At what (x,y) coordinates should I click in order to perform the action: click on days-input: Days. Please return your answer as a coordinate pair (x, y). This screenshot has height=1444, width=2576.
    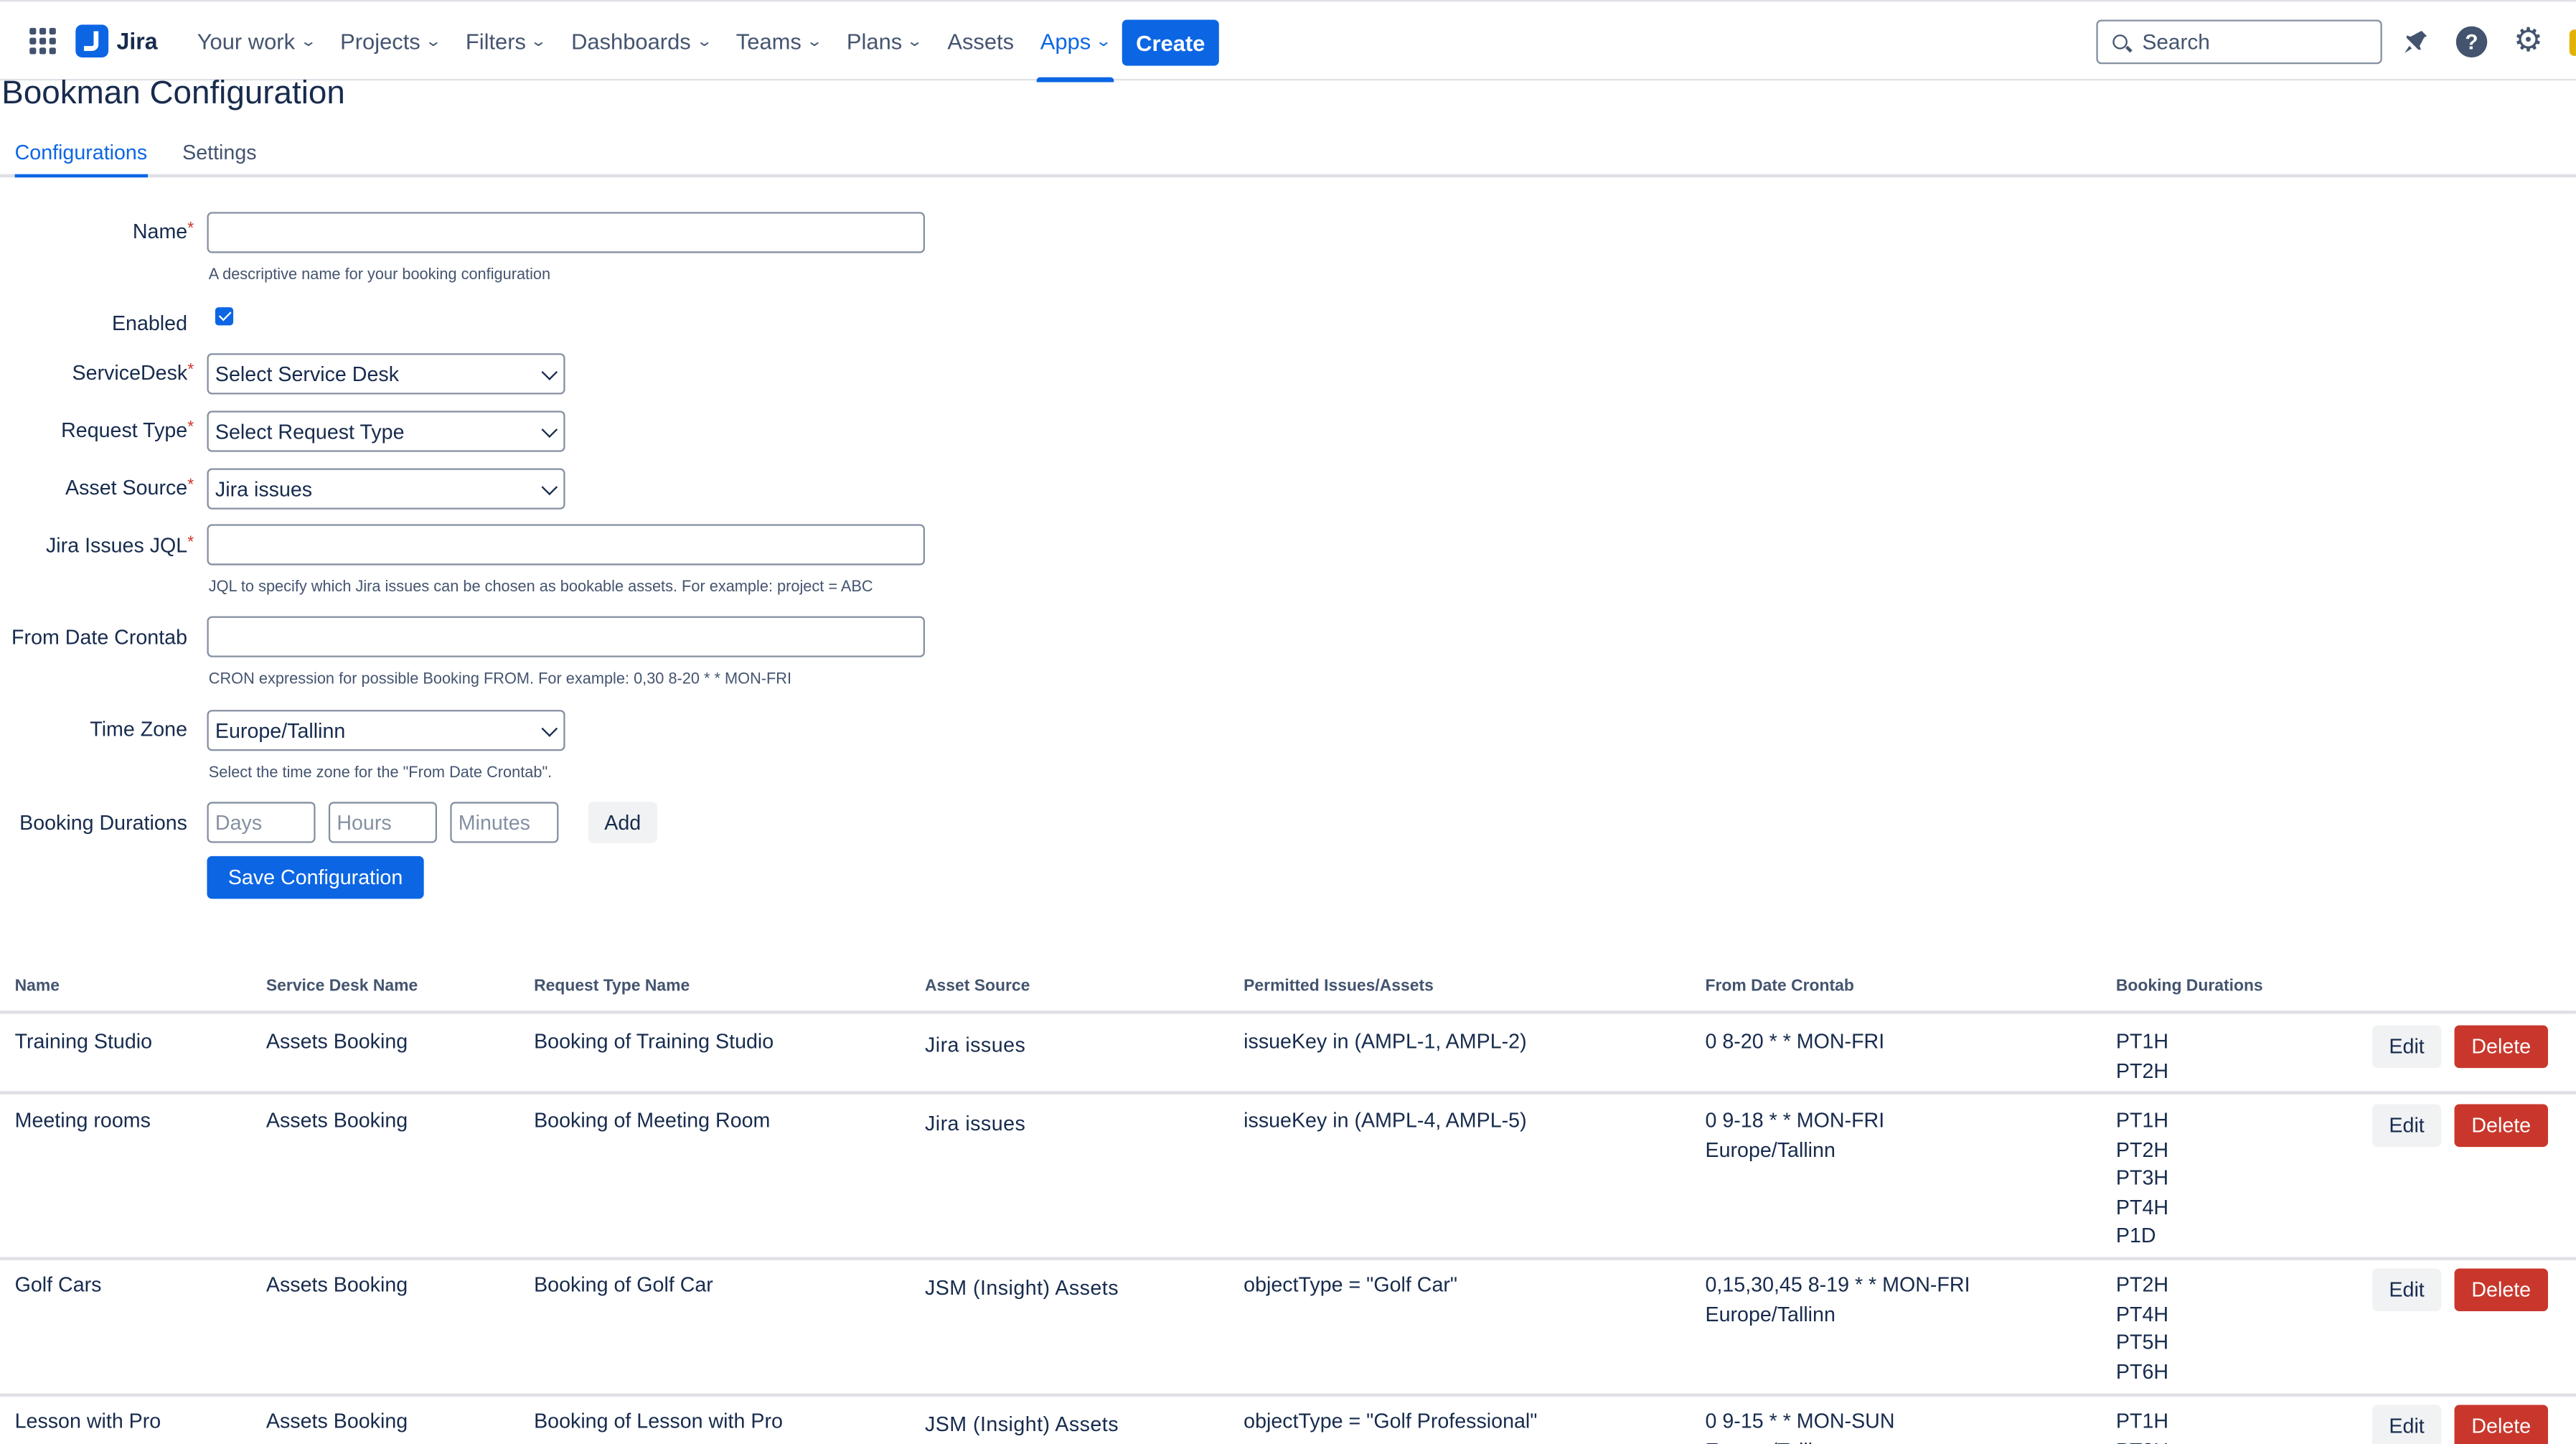
    Looking at the image, I should click on (261, 822).